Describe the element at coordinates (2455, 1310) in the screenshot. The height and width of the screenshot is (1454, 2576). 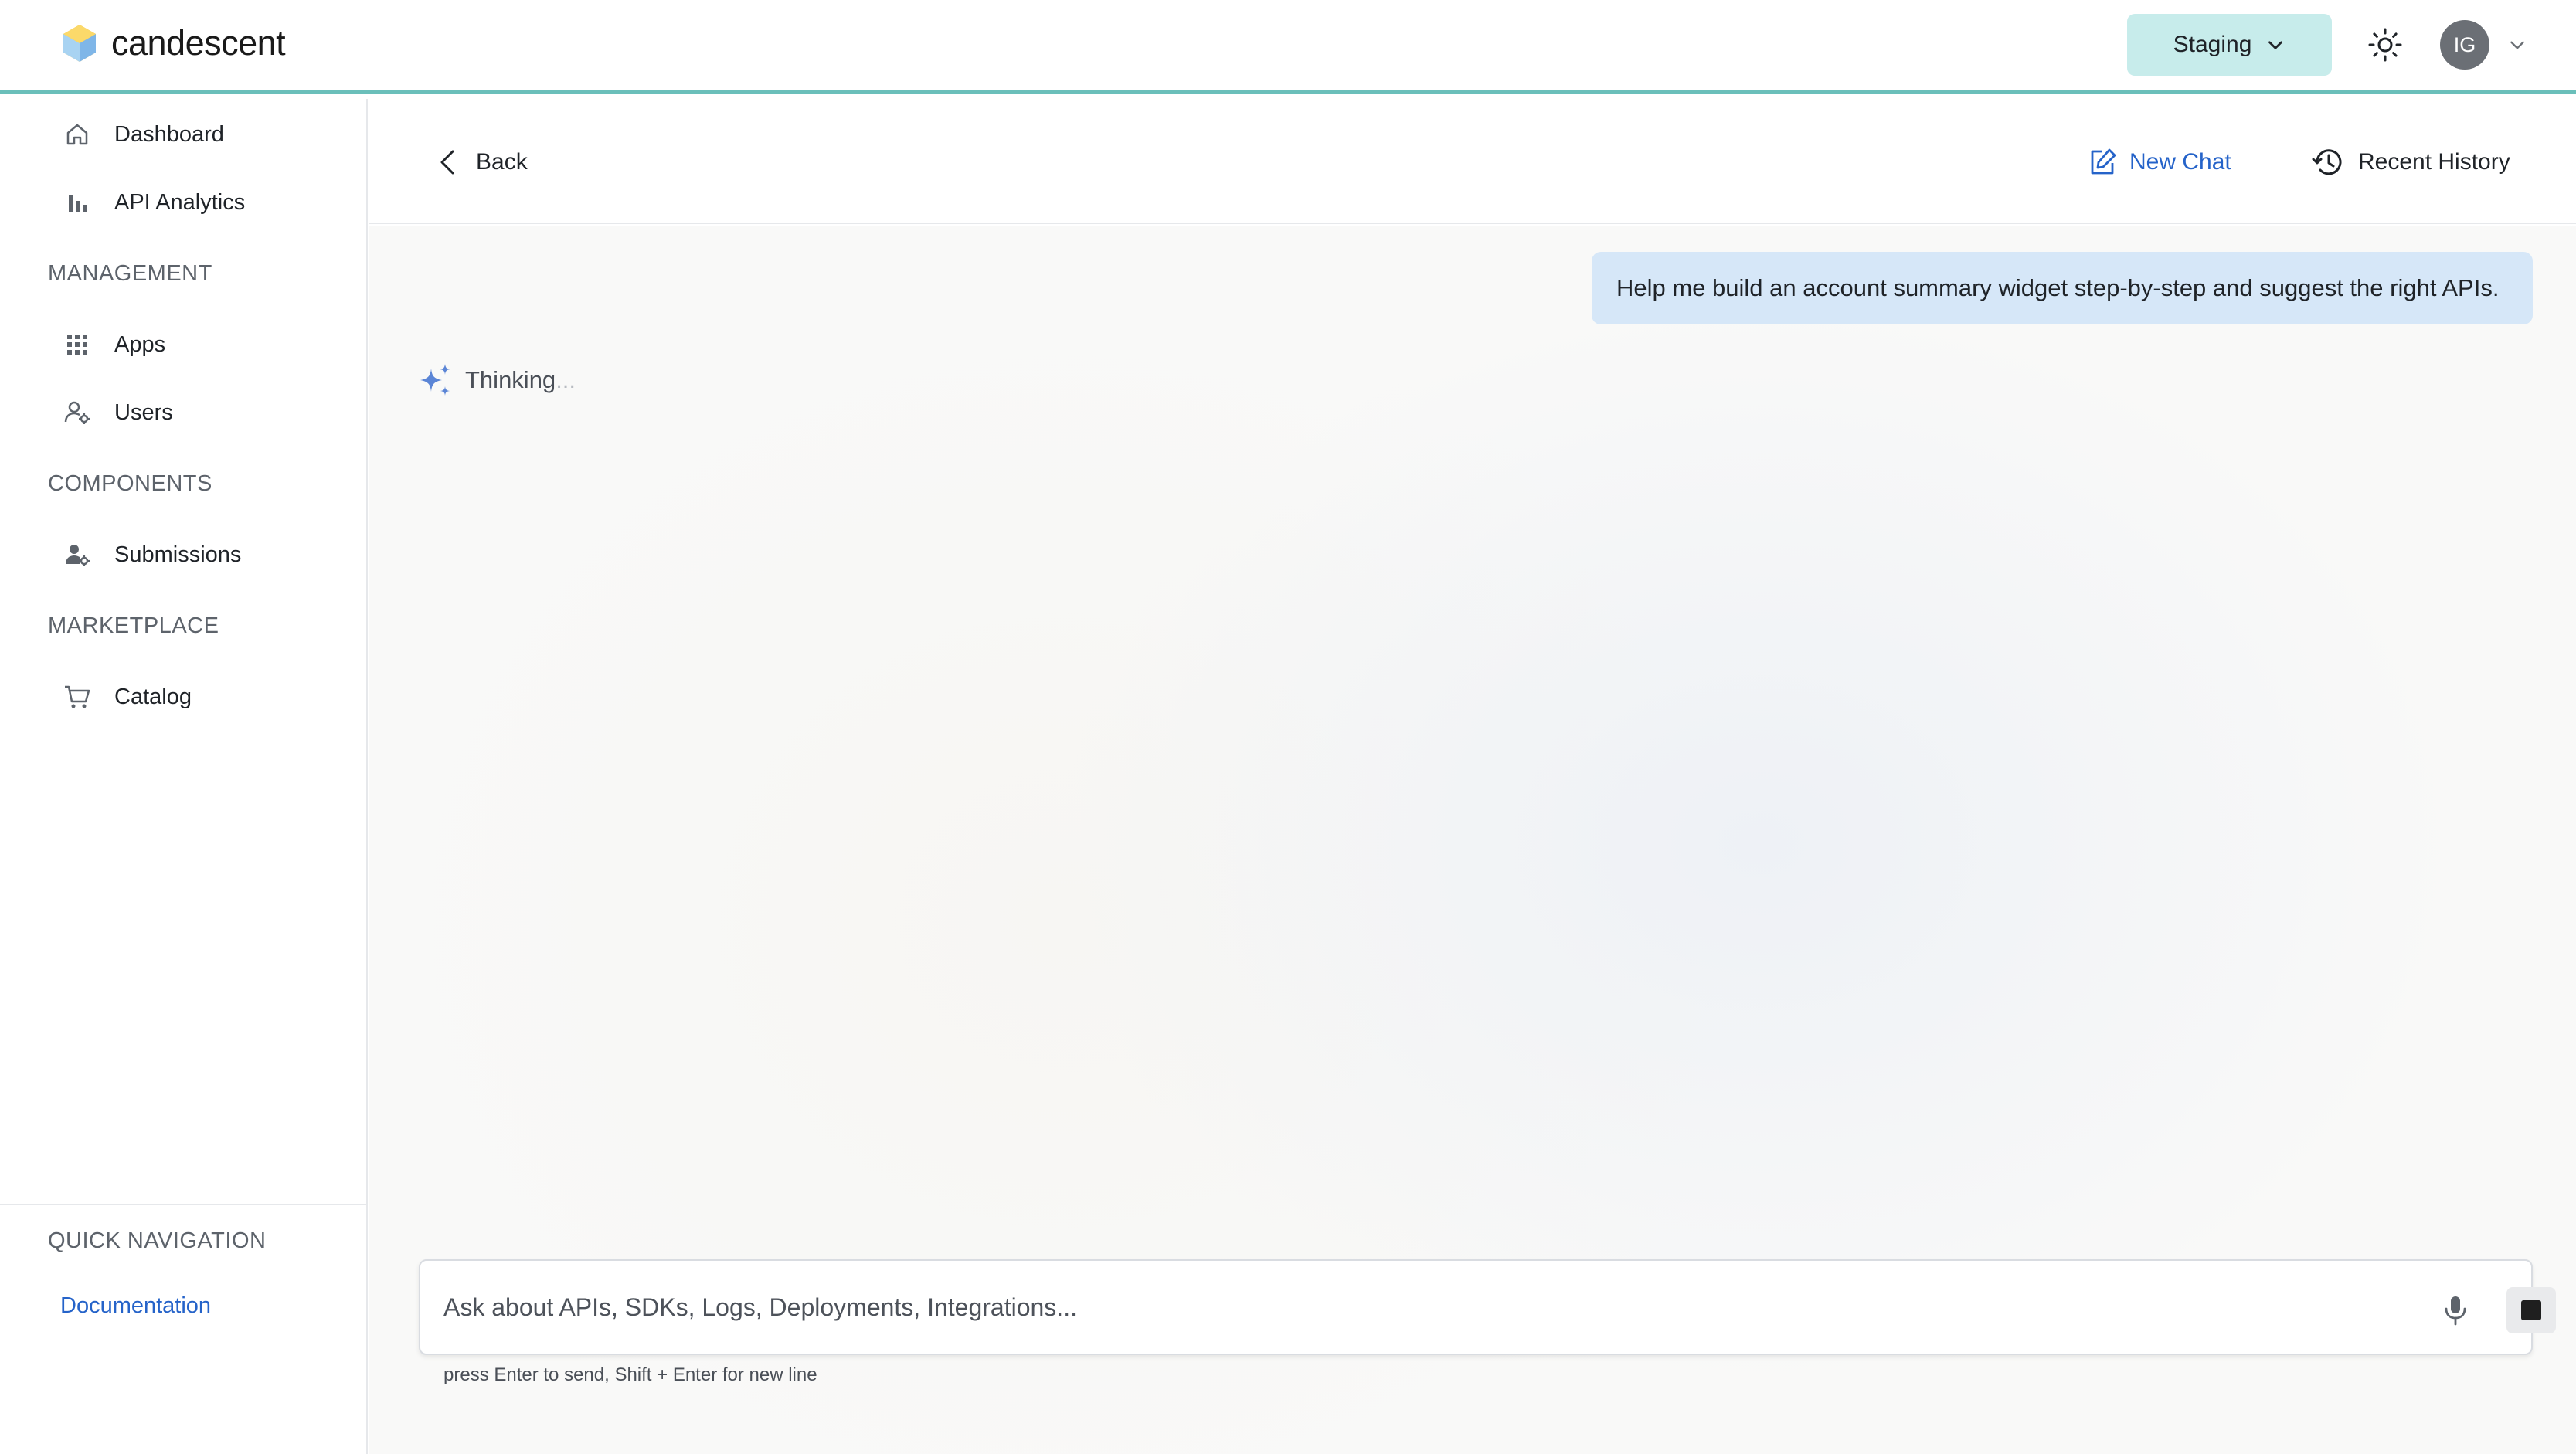
I see `microphone-icon` at that location.